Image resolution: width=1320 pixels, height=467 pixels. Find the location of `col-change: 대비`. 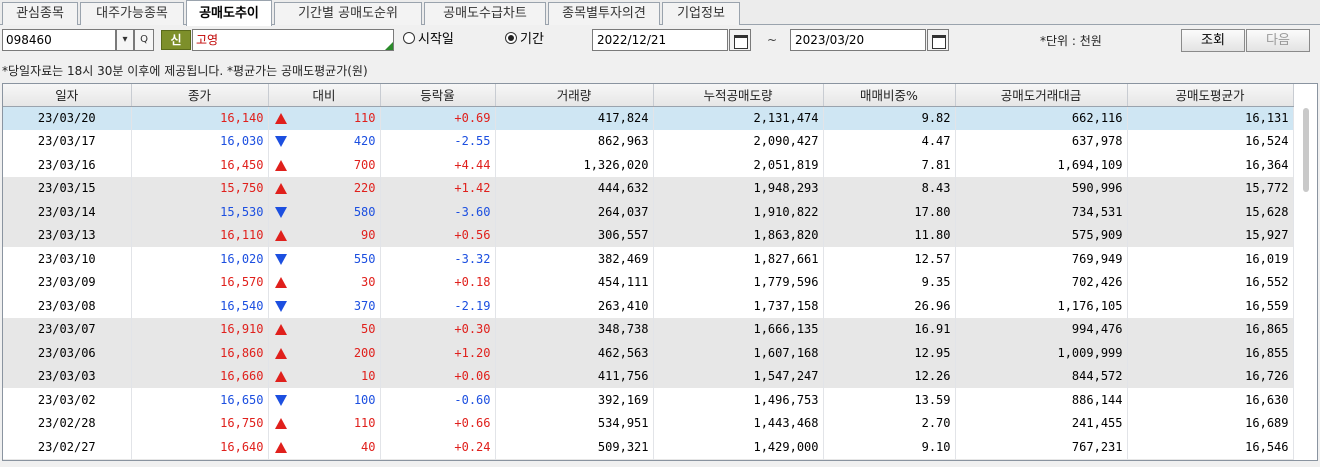

col-change: 대비 is located at coordinates (324, 95).